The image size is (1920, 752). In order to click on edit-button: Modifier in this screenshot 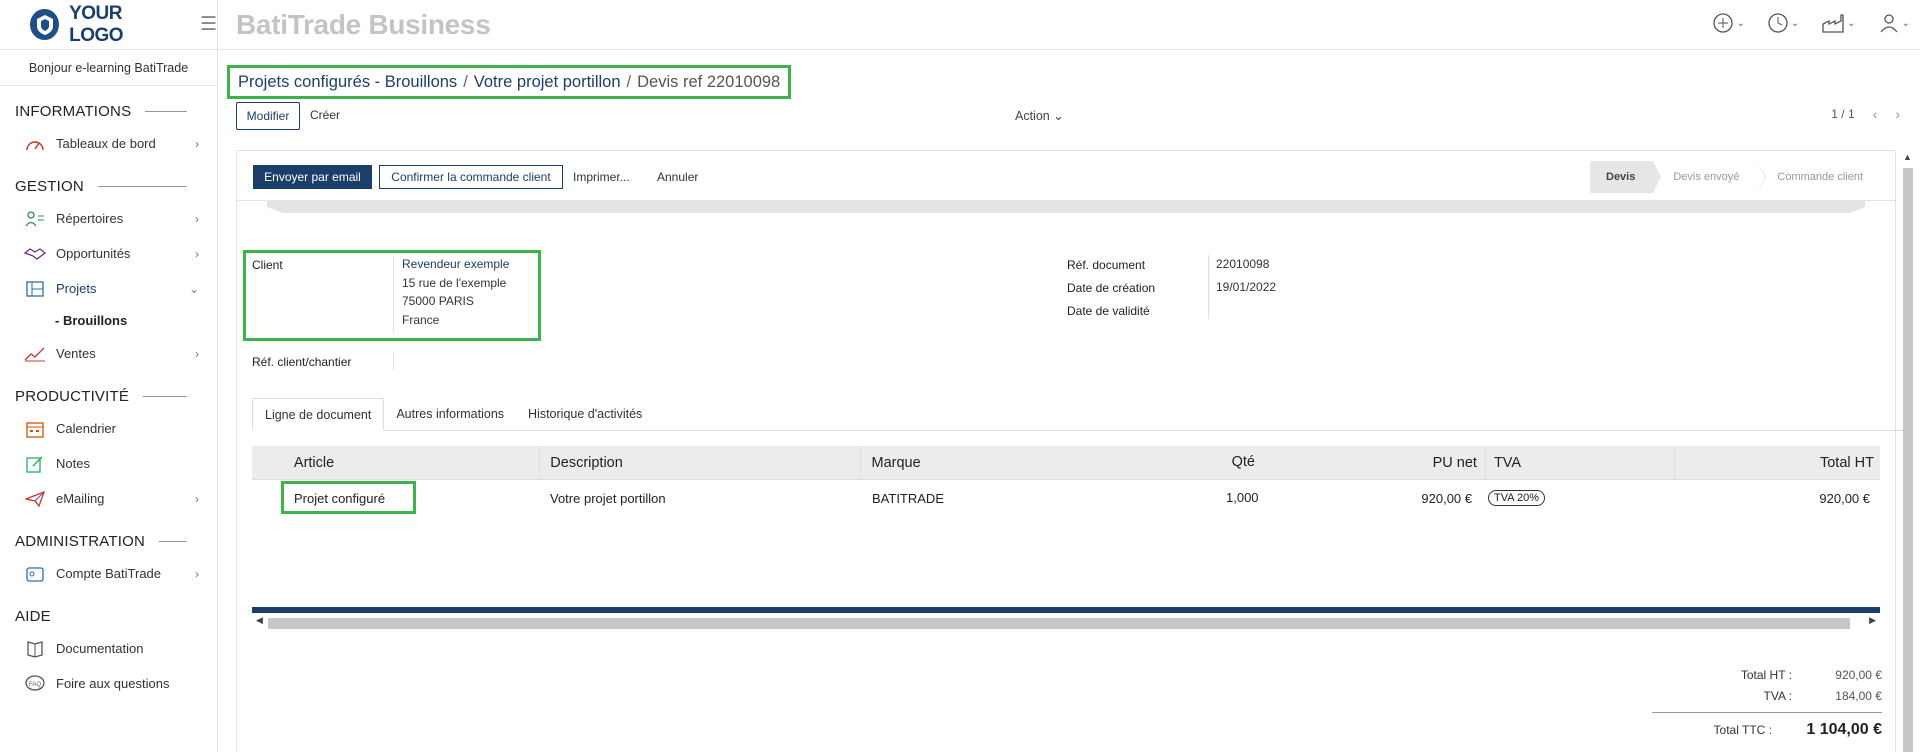, I will do `click(268, 116)`.